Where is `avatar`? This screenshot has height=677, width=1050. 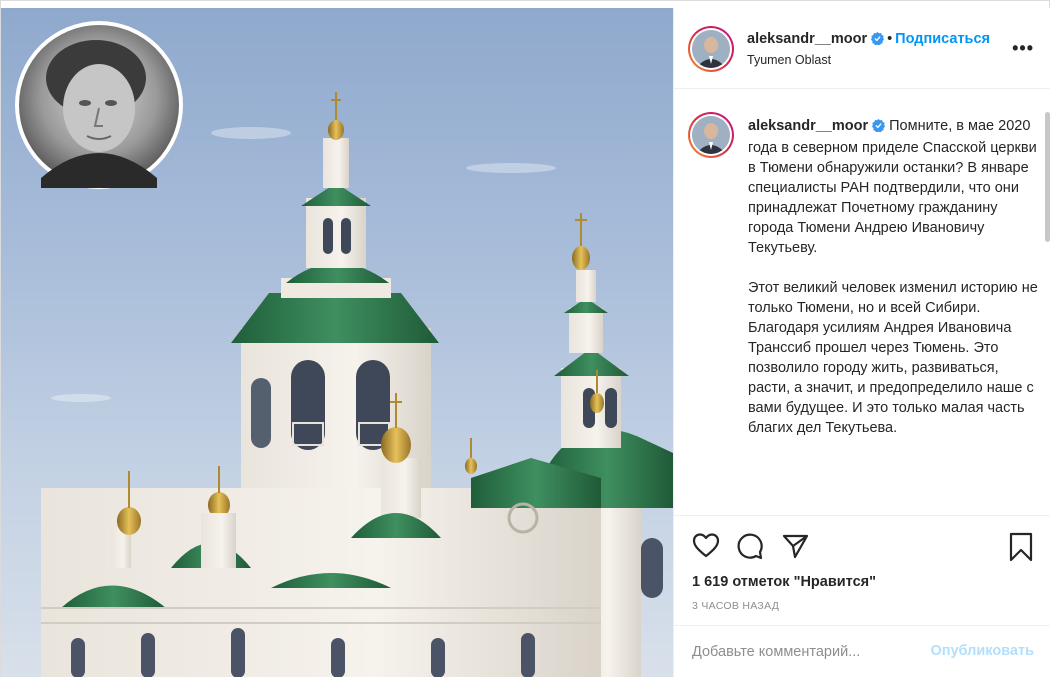
avatar is located at coordinates (711, 49).